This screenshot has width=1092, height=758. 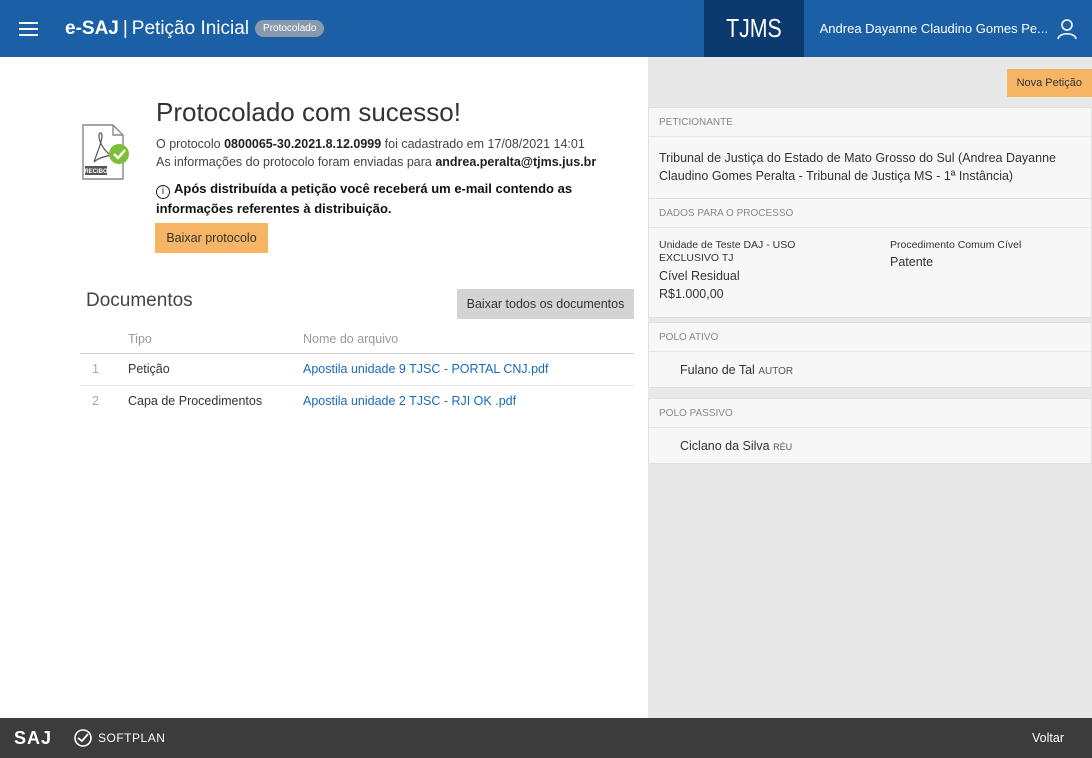 What do you see at coordinates (303, 144) in the screenshot?
I see `protocol-number: 0800065-30.2021.8.12.0999` at bounding box center [303, 144].